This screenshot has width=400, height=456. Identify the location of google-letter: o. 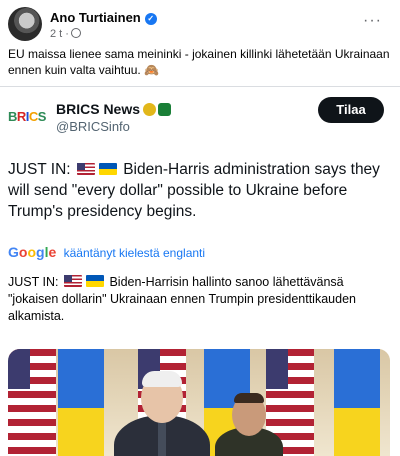
(32, 252).